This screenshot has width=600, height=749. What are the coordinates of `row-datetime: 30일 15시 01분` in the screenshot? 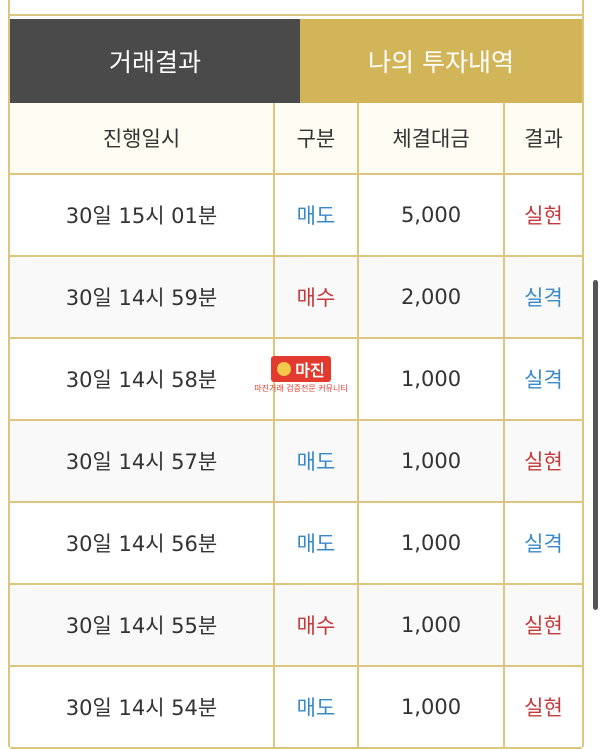 It's located at (142, 215).